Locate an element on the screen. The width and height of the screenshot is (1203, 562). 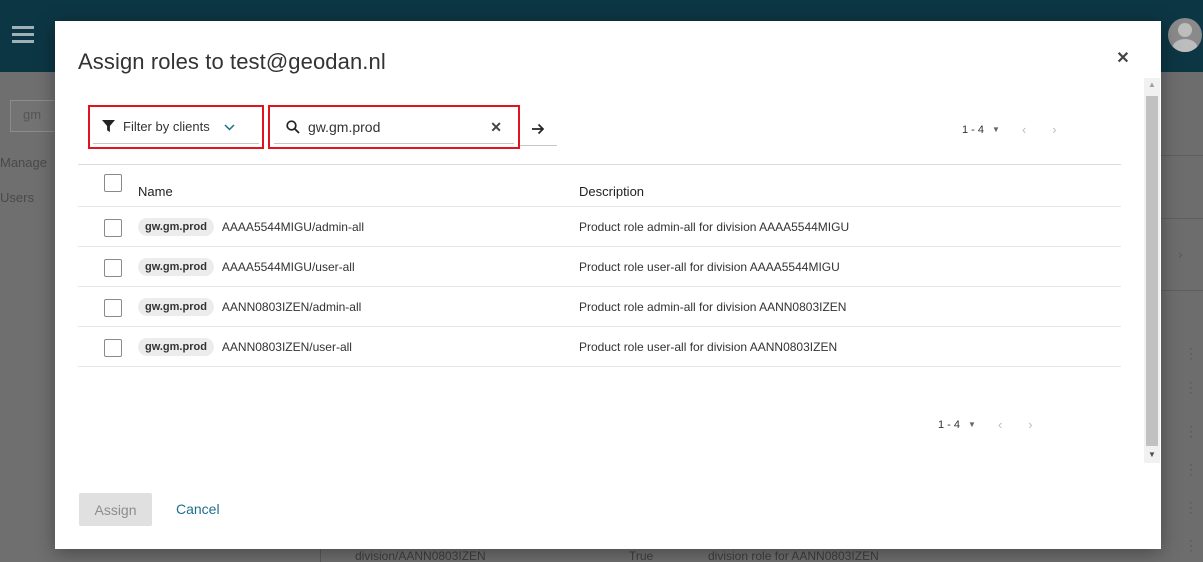
select-all-checkbox is located at coordinates (113, 183).